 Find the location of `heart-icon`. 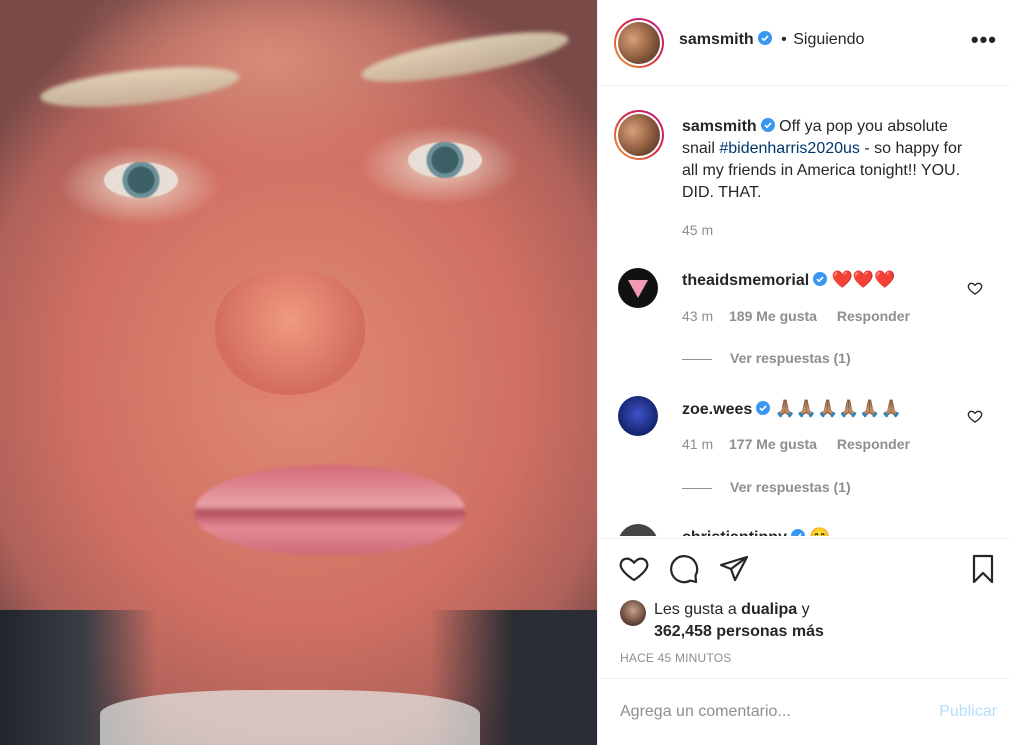

heart-icon is located at coordinates (634, 569).